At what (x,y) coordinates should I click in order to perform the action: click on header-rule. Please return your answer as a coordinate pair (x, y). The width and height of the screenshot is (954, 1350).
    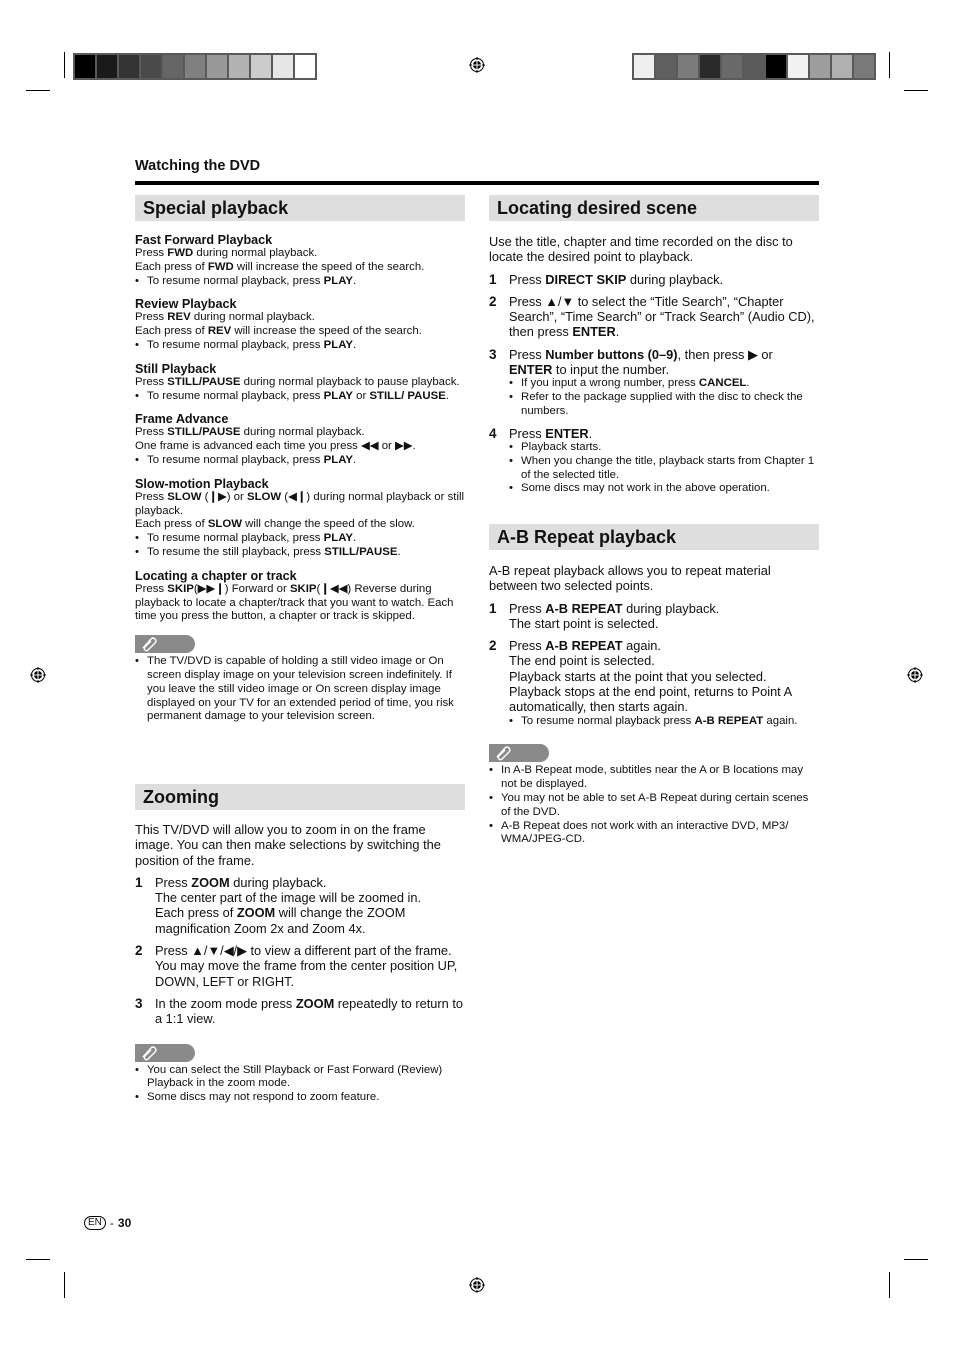
    Looking at the image, I should click on (477, 183).